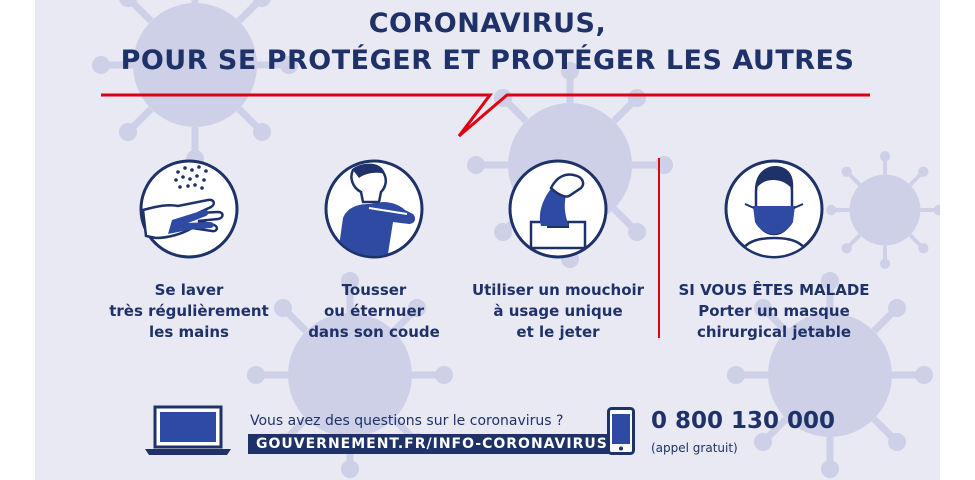 This screenshot has width=975, height=480. I want to click on caption-line: ou éternuer, so click(374, 311).